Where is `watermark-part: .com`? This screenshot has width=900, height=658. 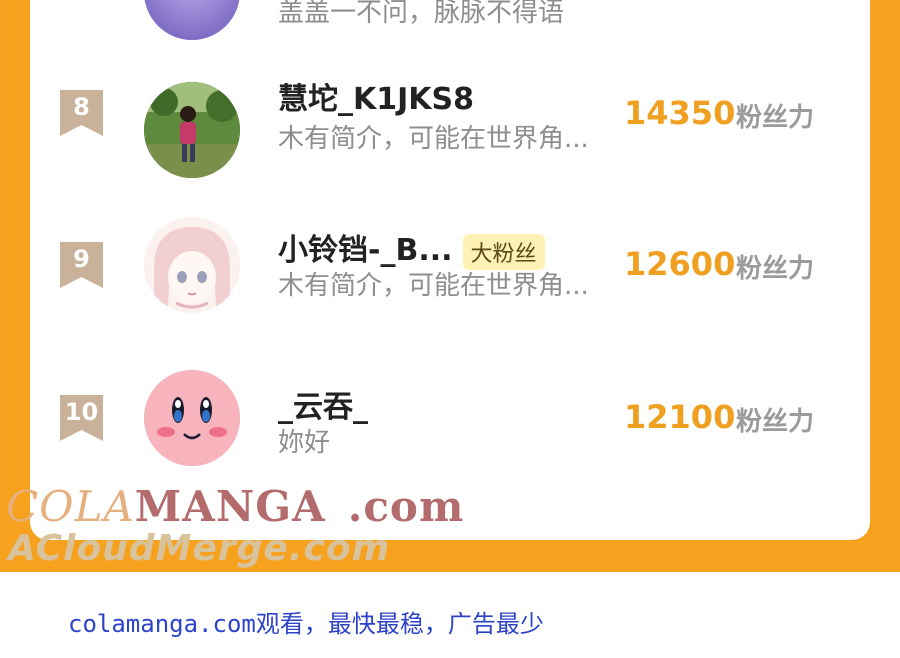
watermark-part: .com is located at coordinates (406, 506).